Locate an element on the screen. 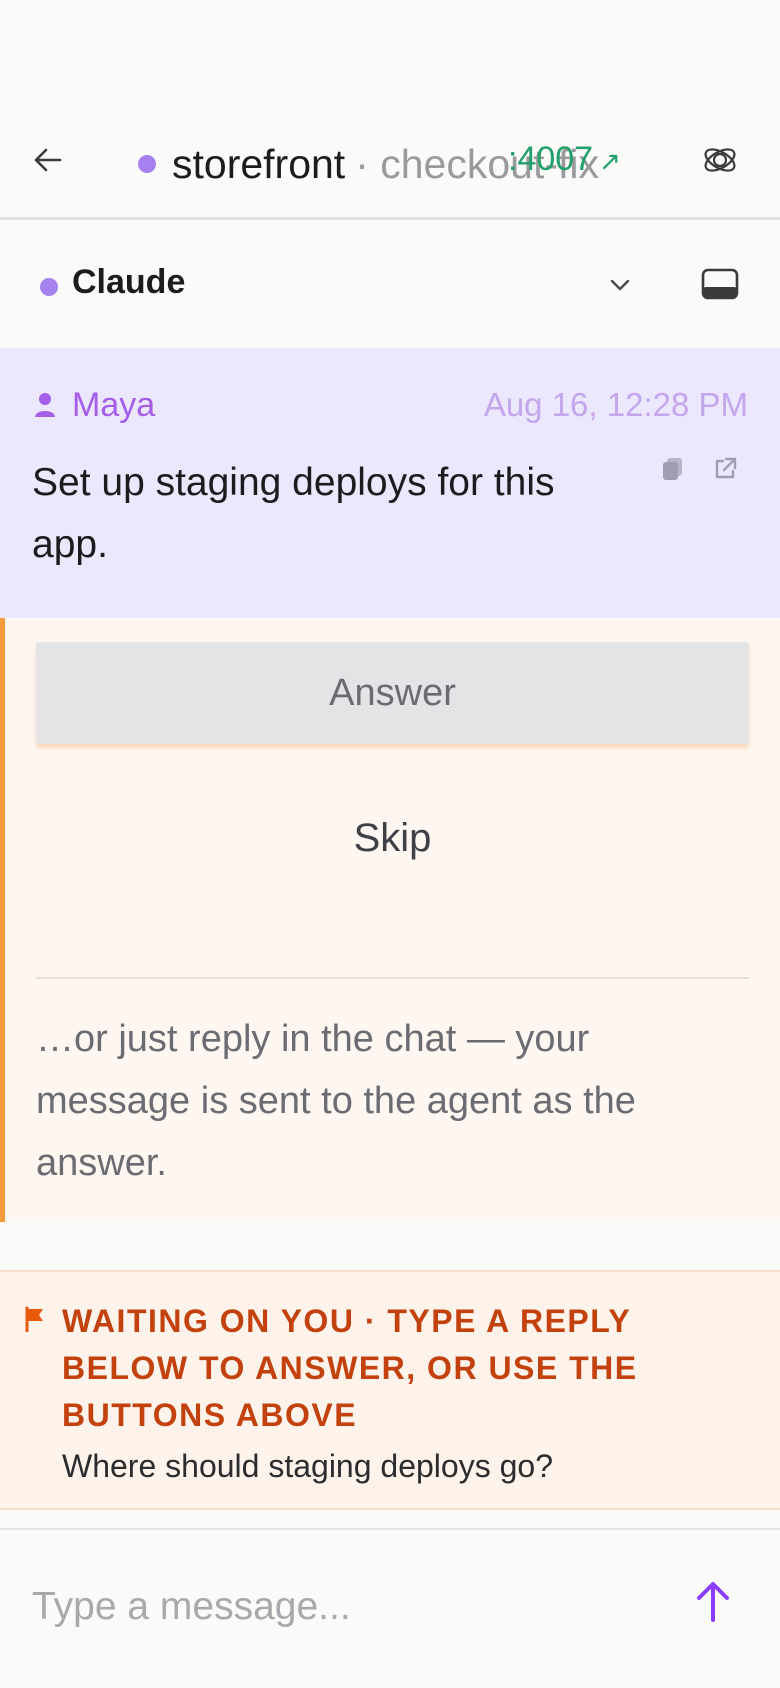 The width and height of the screenshot is (780, 1688). arrow-up-icon is located at coordinates (713, 1602).